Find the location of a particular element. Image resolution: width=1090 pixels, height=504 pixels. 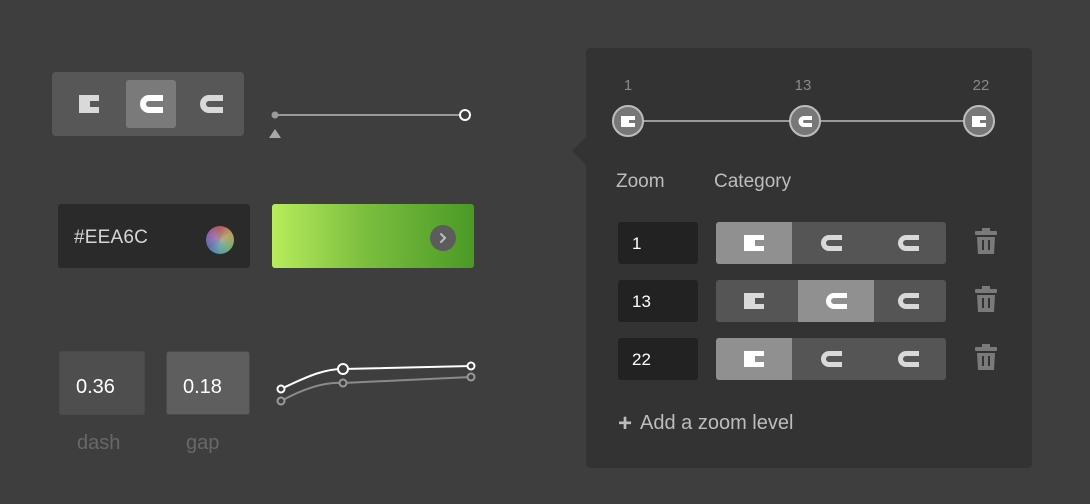

butt-cap-button is located at coordinates (89, 104).